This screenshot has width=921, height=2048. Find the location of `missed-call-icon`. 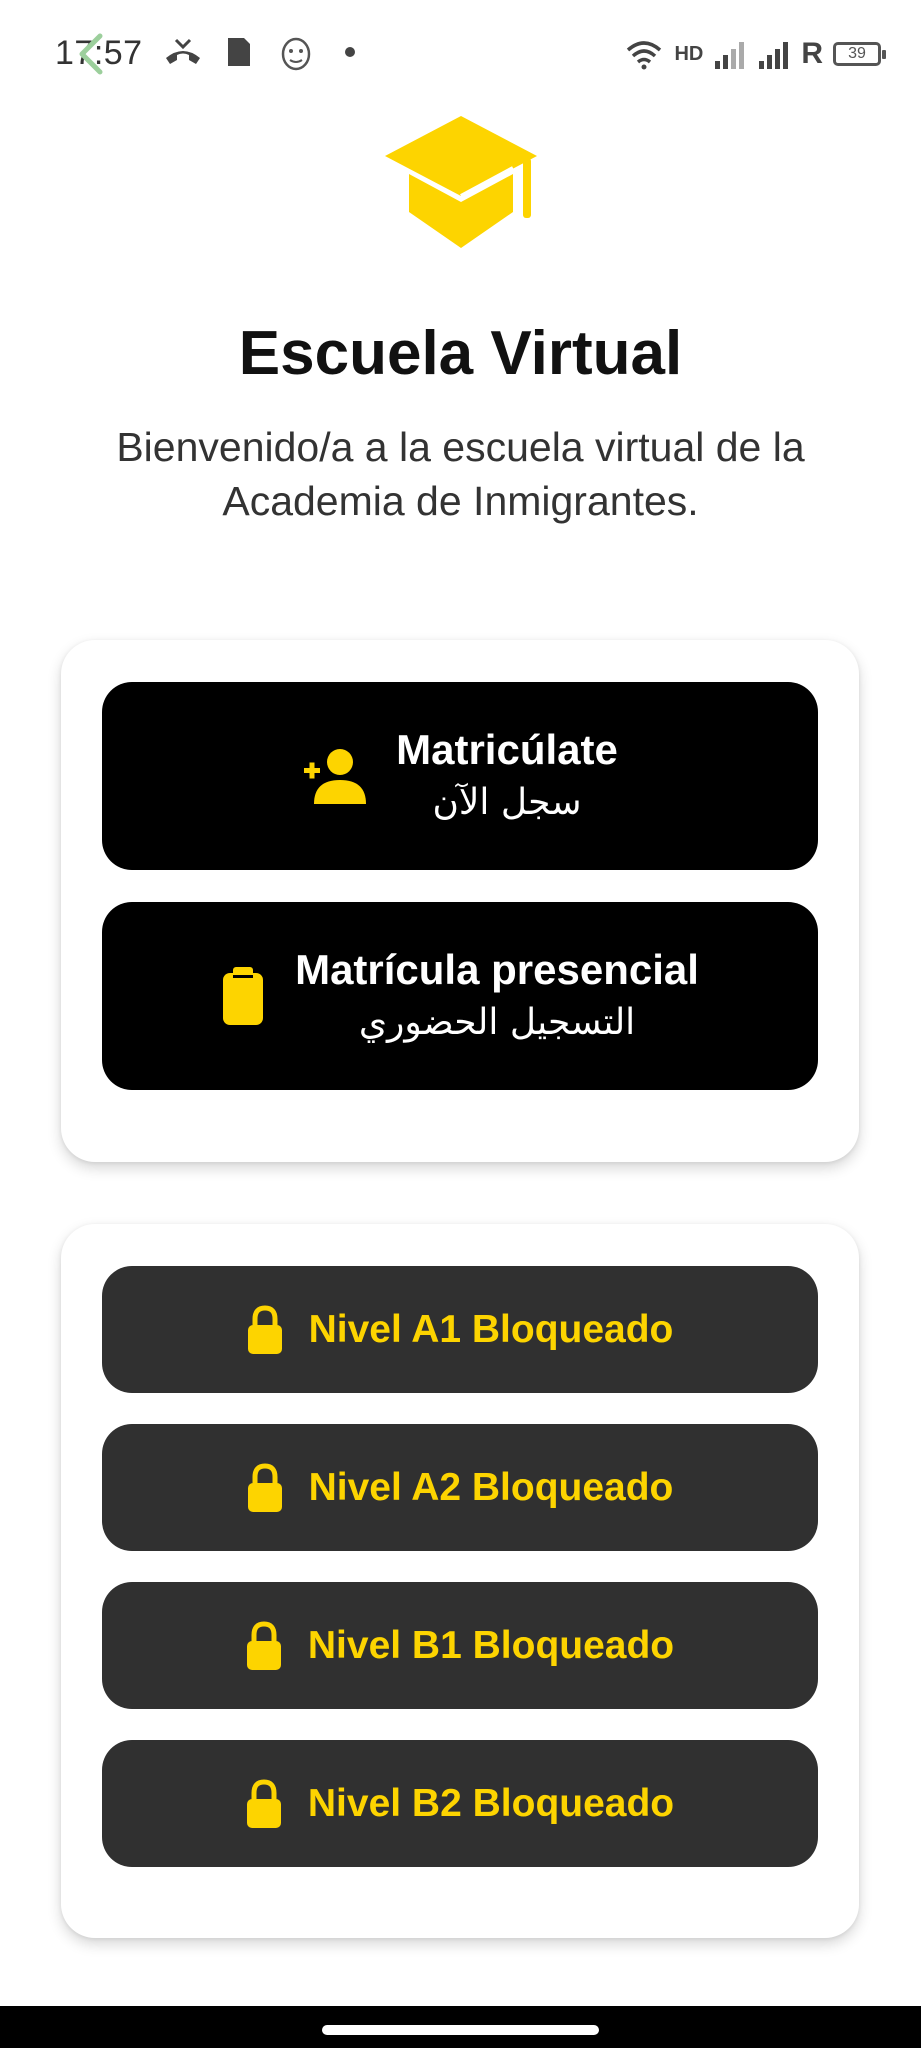

missed-call-icon is located at coordinates (183, 51).